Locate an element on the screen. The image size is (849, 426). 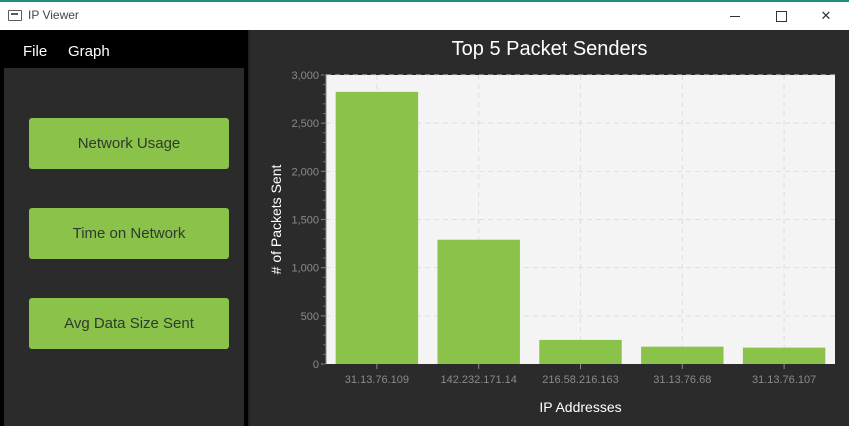
avg-data-size-sent-button: Avg Data Size Sent is located at coordinates (129, 323).